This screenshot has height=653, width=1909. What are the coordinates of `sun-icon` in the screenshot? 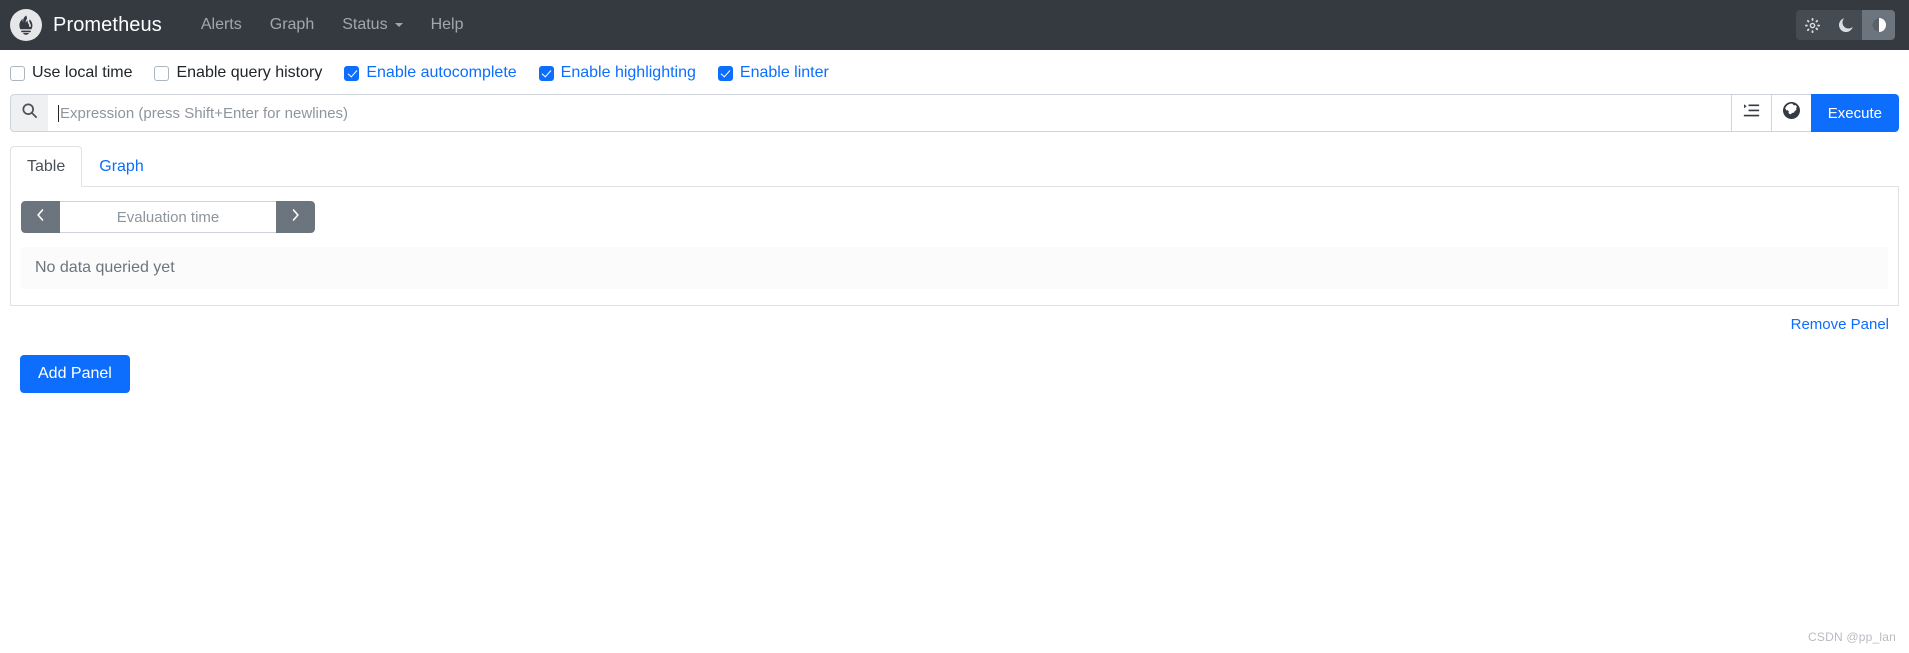 It's located at (1812, 25).